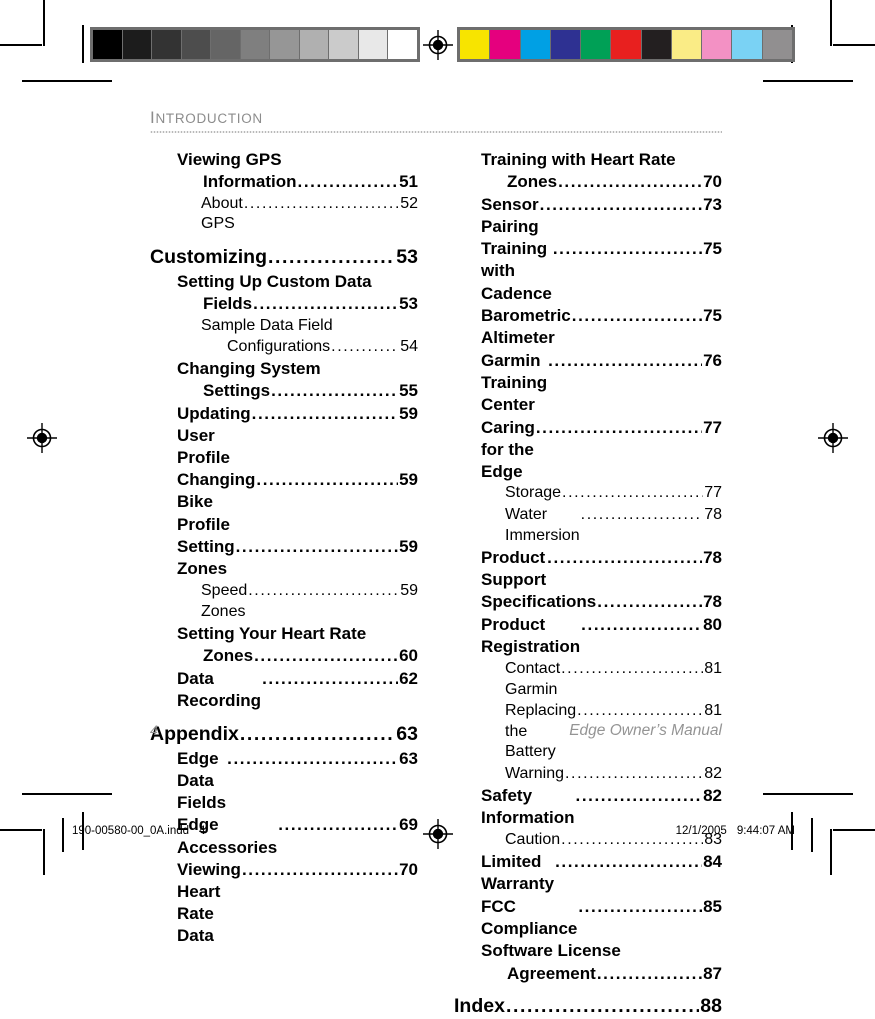 This screenshot has width=875, height=1019. I want to click on toc-entry-page-number: 53, so click(408, 304).